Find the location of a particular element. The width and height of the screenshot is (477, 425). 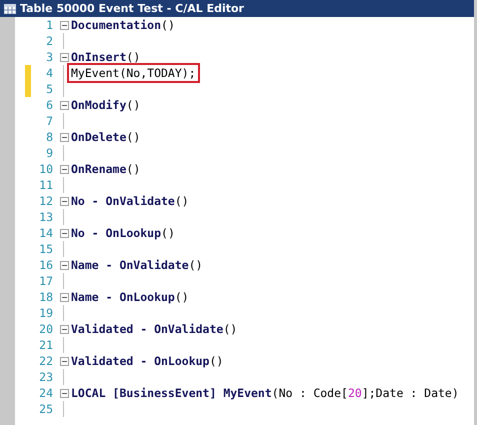

line-number: 9 is located at coordinates (49, 153).